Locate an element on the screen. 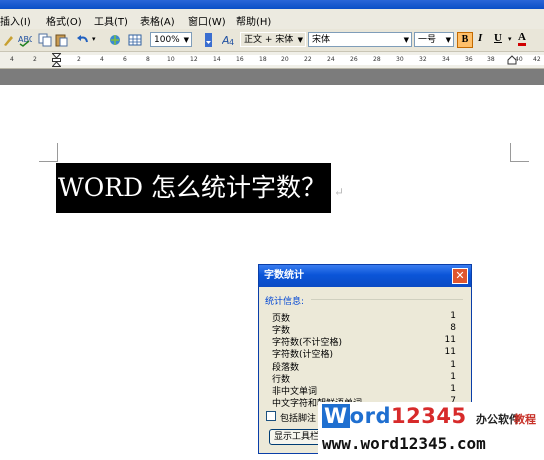  ruler-tick: 8 is located at coordinates (148, 59).